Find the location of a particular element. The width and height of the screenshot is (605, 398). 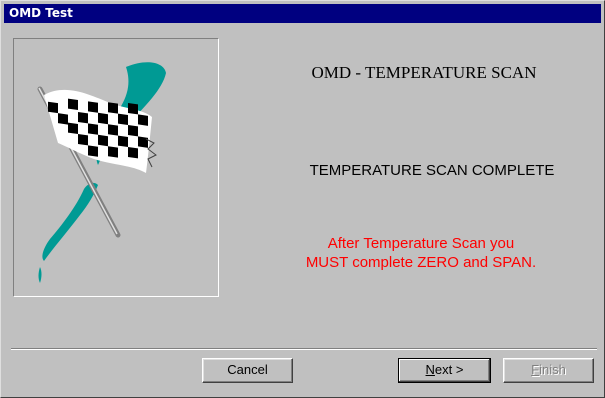

title-bar: OMD Test is located at coordinates (302, 13).